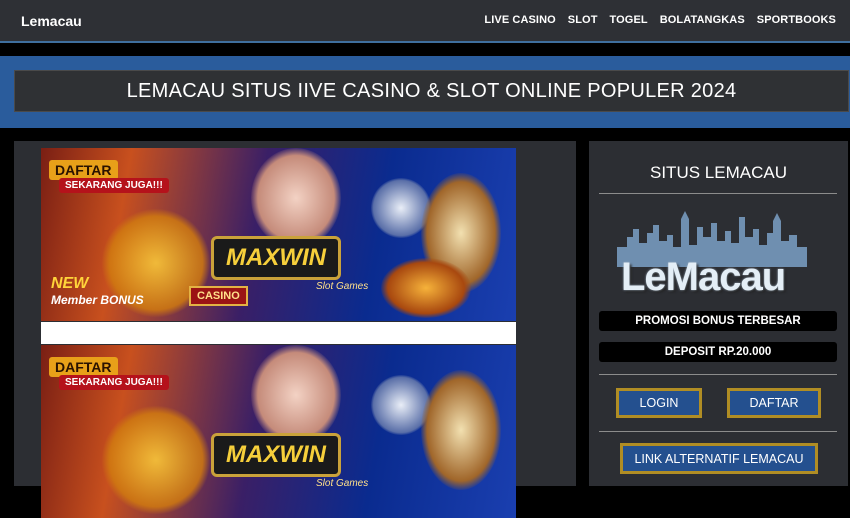 The image size is (850, 518). Describe the element at coordinates (796, 20) in the screenshot. I see `nav-sportbooks: SPORTBOOKS` at that location.